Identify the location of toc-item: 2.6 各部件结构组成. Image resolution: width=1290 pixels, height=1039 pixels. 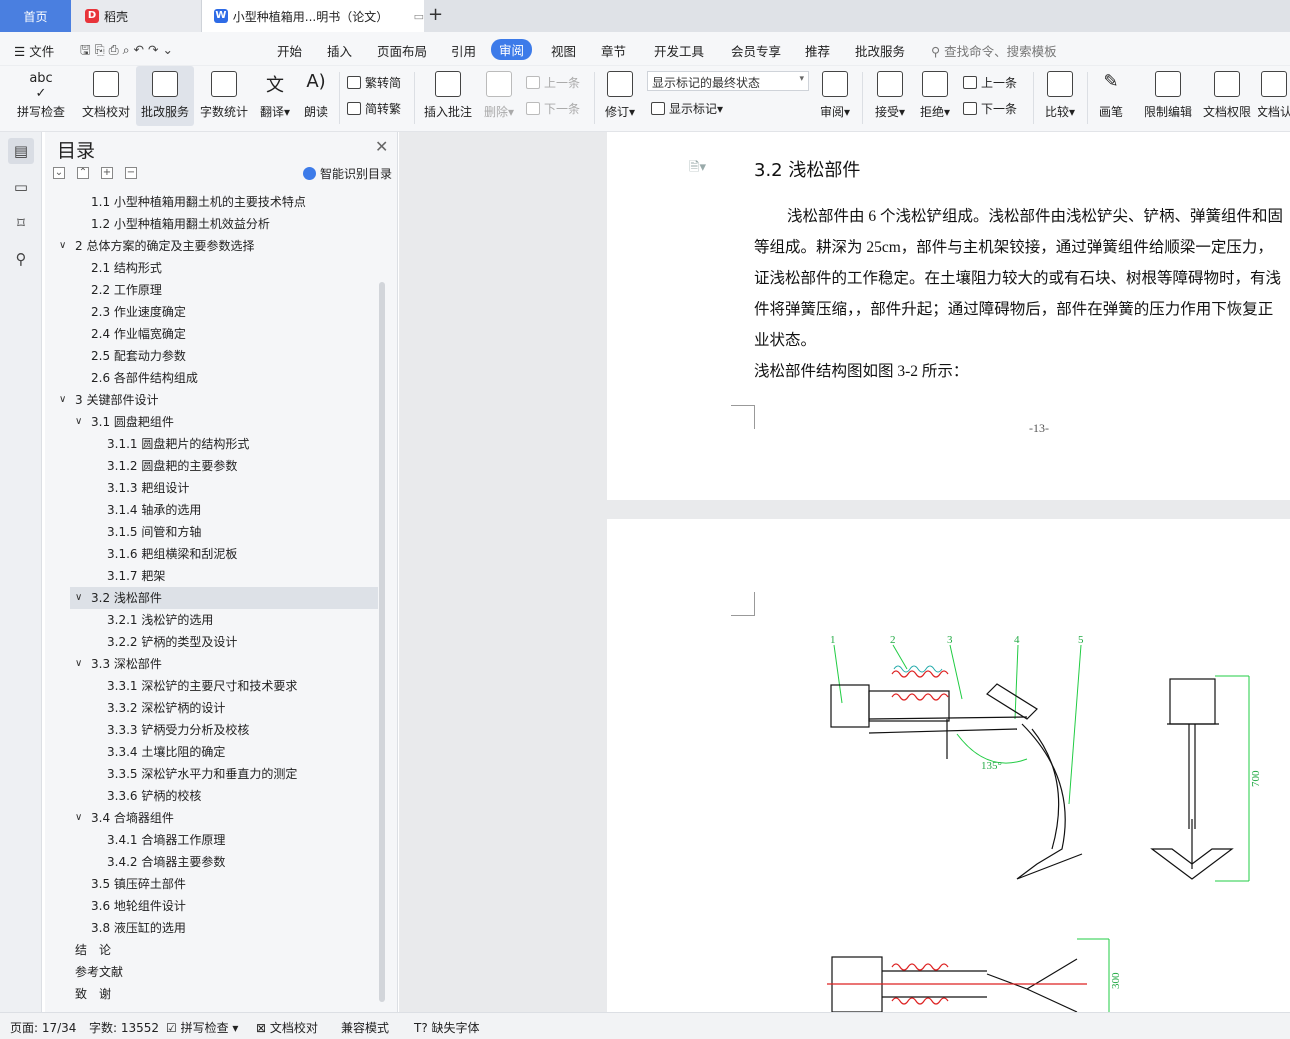
(211, 378).